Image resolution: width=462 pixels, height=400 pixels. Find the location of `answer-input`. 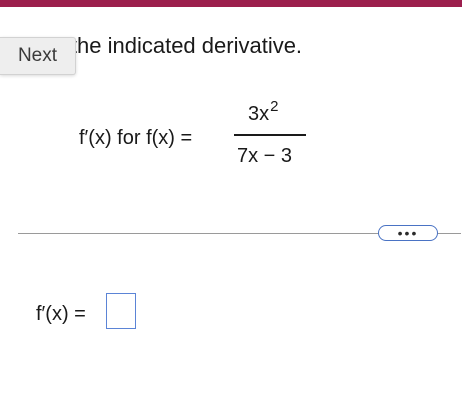

answer-input is located at coordinates (121, 311).